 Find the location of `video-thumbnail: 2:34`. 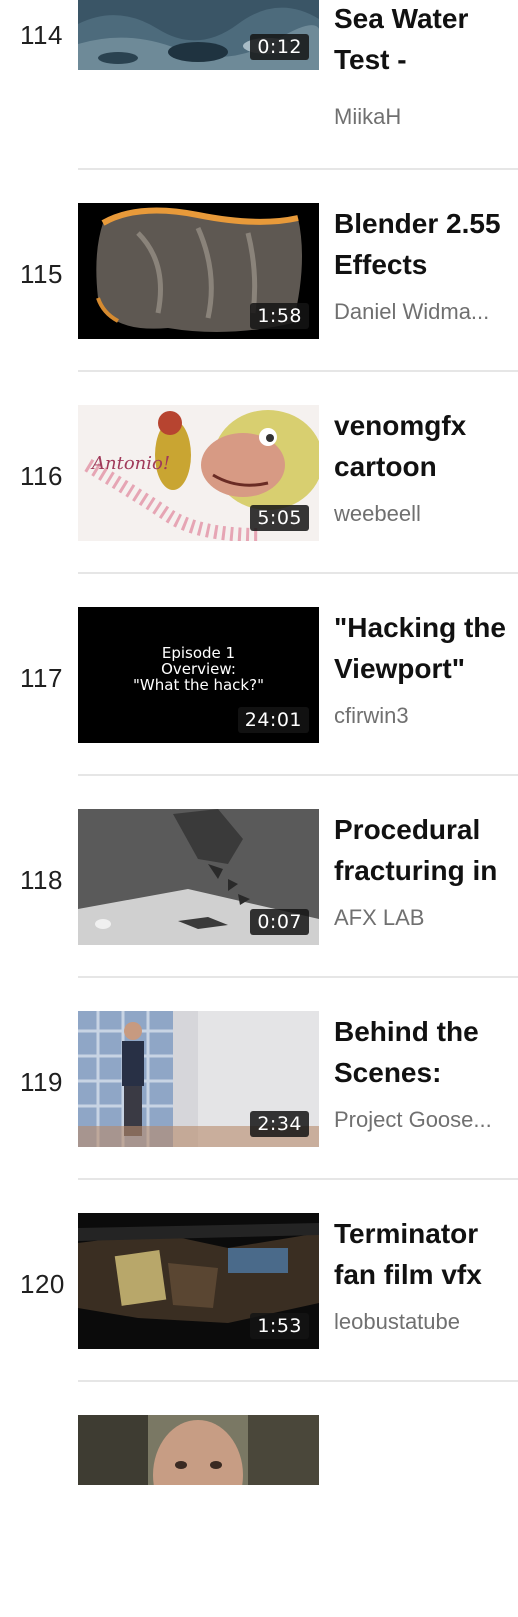

video-thumbnail: 2:34 is located at coordinates (198, 1079).